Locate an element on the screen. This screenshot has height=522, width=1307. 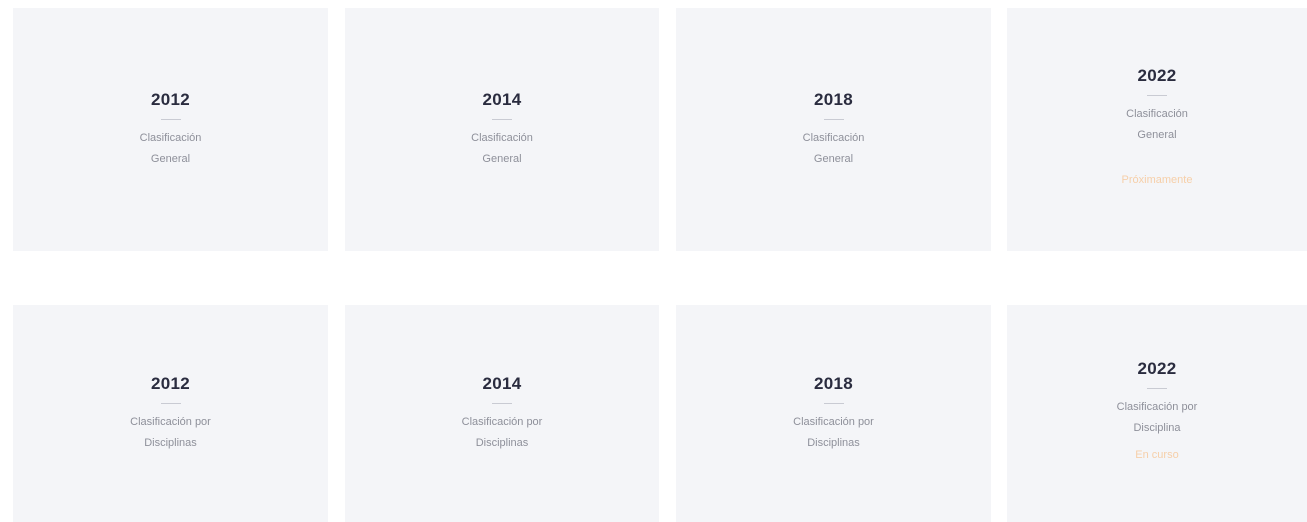
card-status: Próximamente is located at coordinates (1157, 179).